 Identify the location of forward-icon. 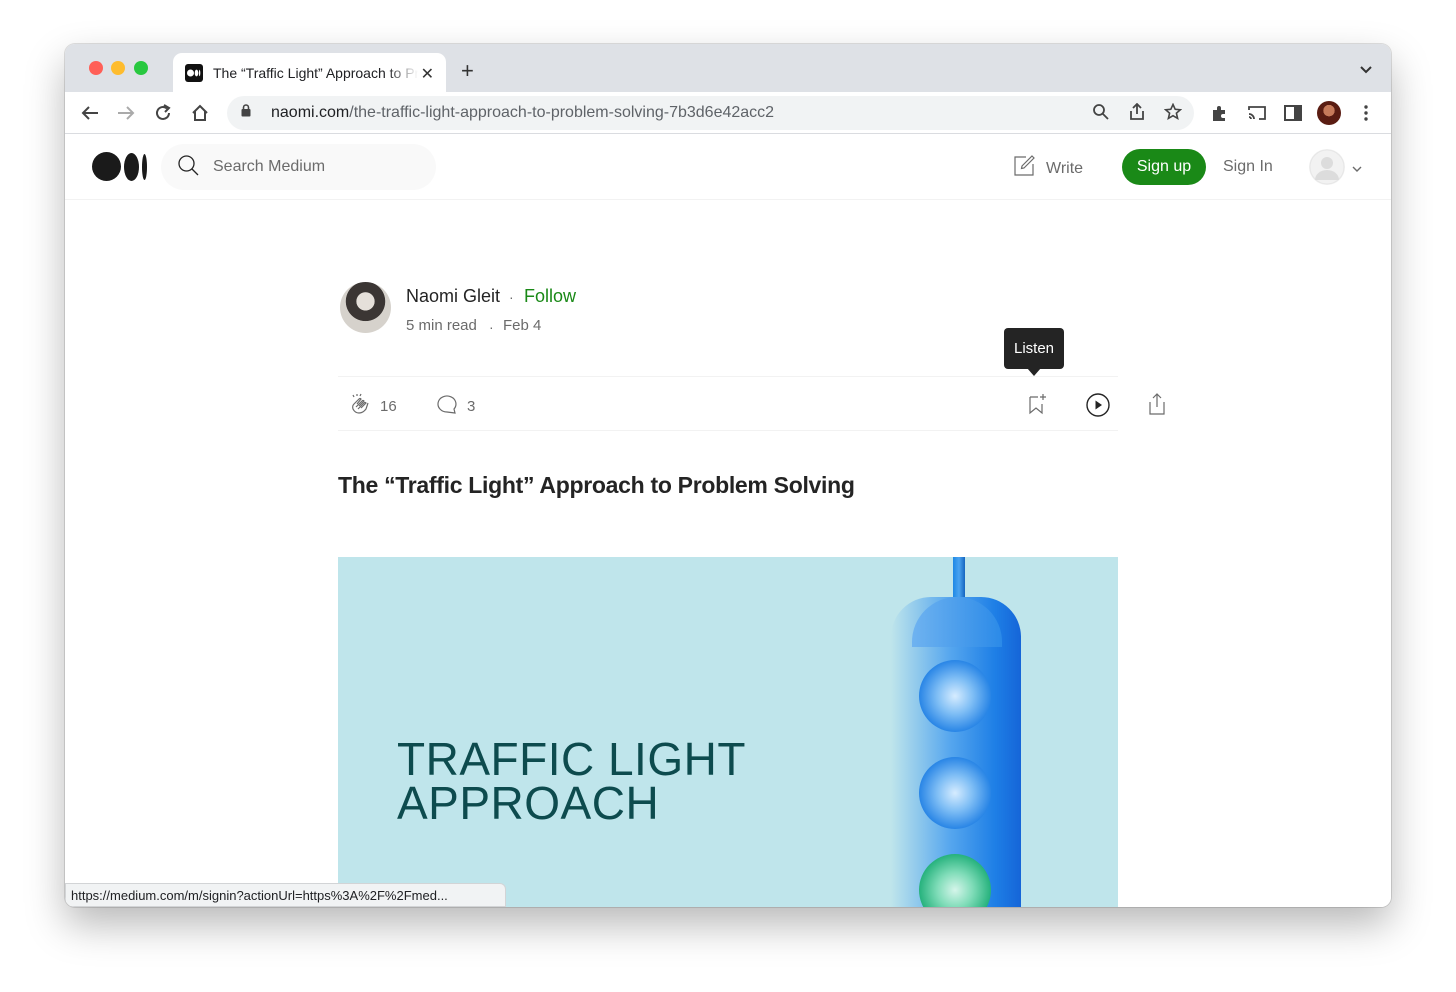
(126, 113).